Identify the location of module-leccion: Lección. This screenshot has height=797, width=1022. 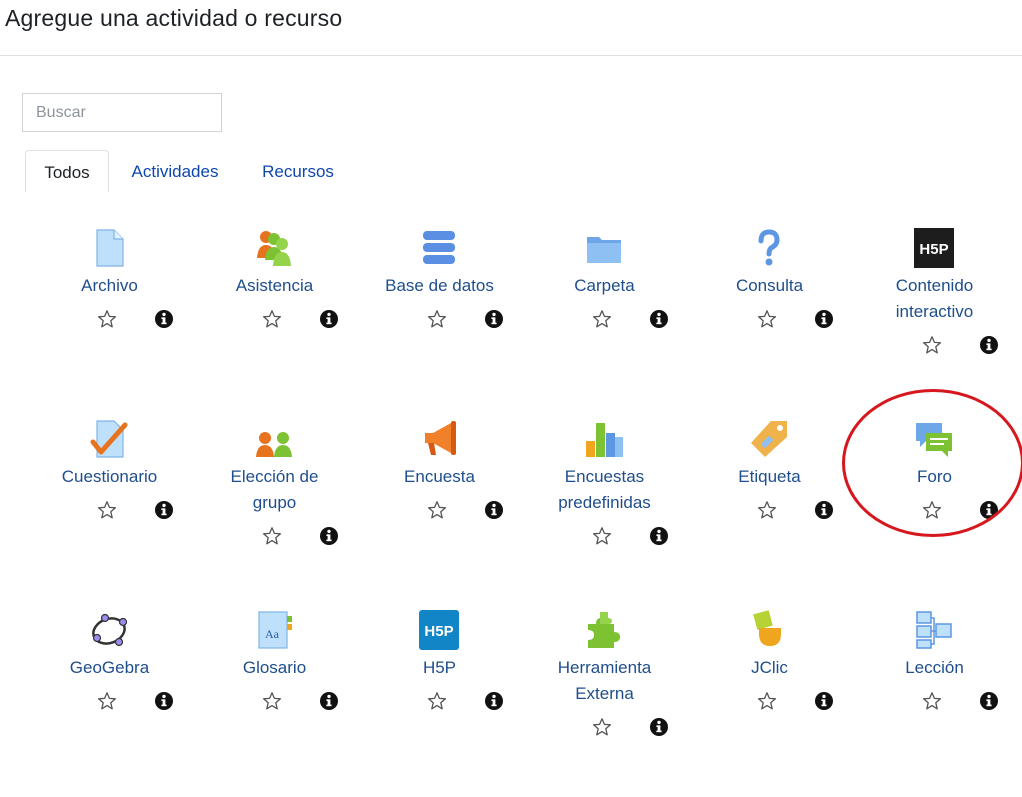
(934, 680).